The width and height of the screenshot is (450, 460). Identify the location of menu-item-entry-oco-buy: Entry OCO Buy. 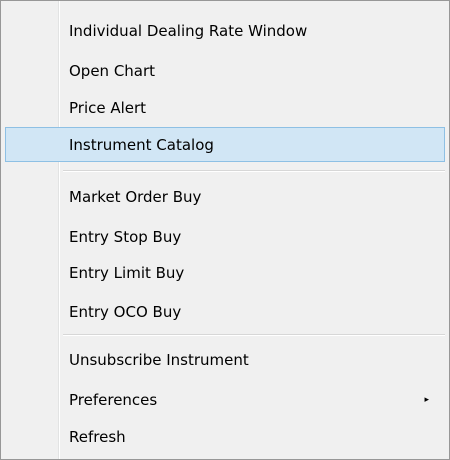
(225, 311).